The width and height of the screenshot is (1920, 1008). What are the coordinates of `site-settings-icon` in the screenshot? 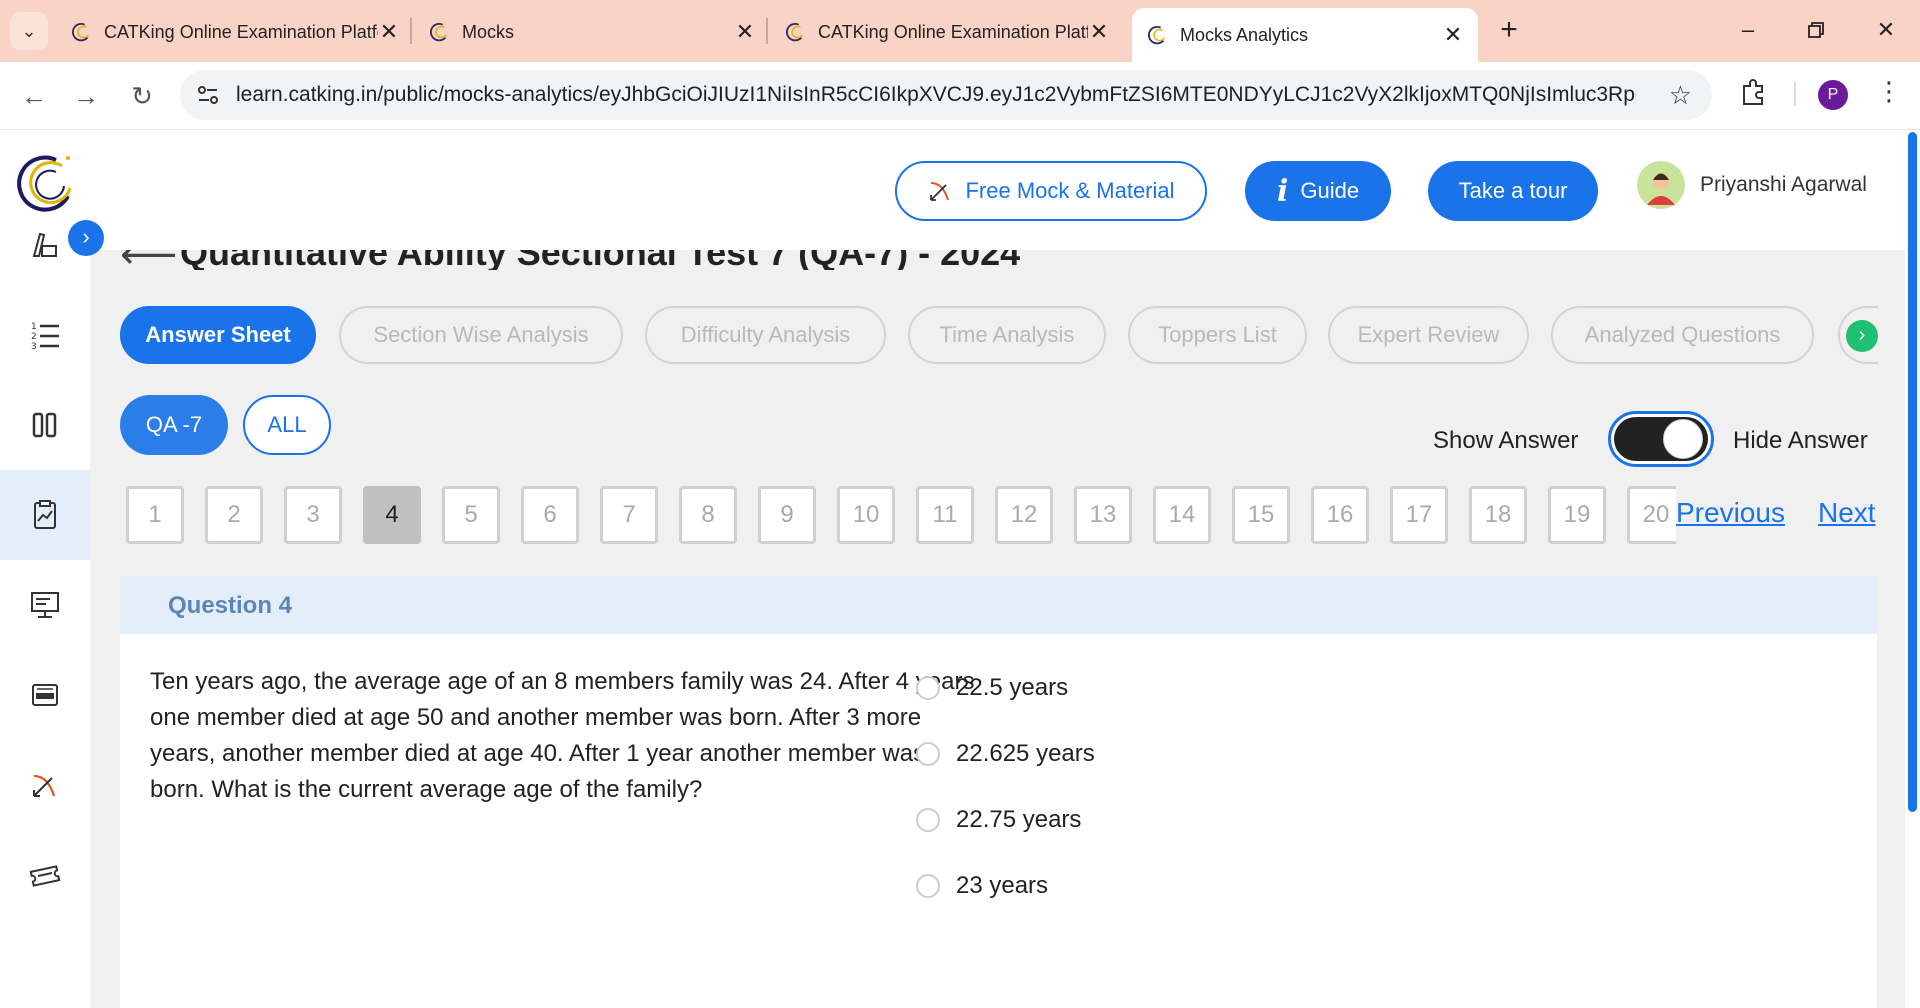 It's located at (208, 95).